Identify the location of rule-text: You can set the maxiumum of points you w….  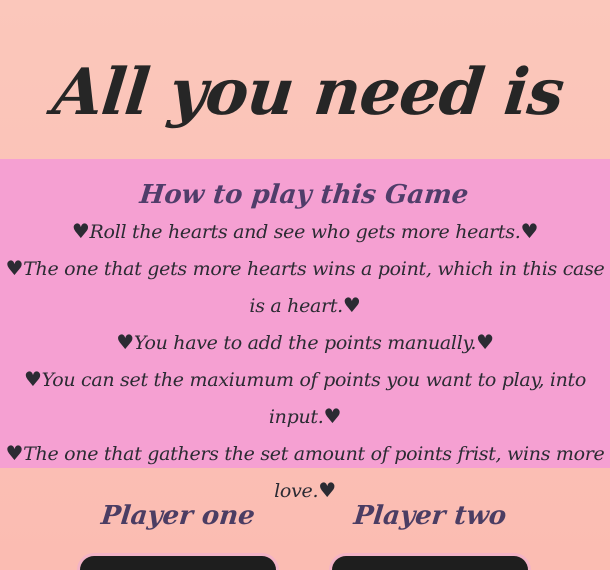
(314, 398).